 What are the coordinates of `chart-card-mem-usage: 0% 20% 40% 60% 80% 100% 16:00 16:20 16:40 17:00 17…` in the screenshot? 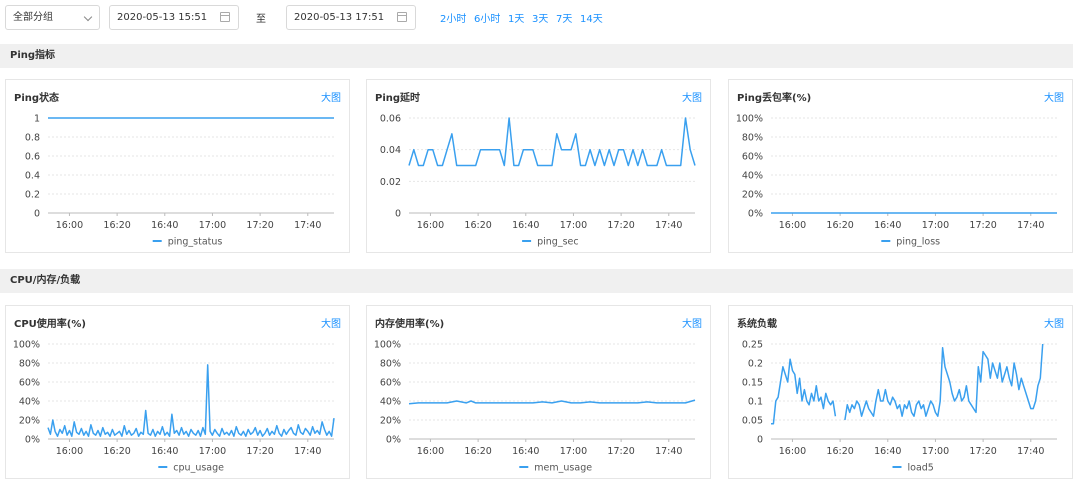 It's located at (538, 392).